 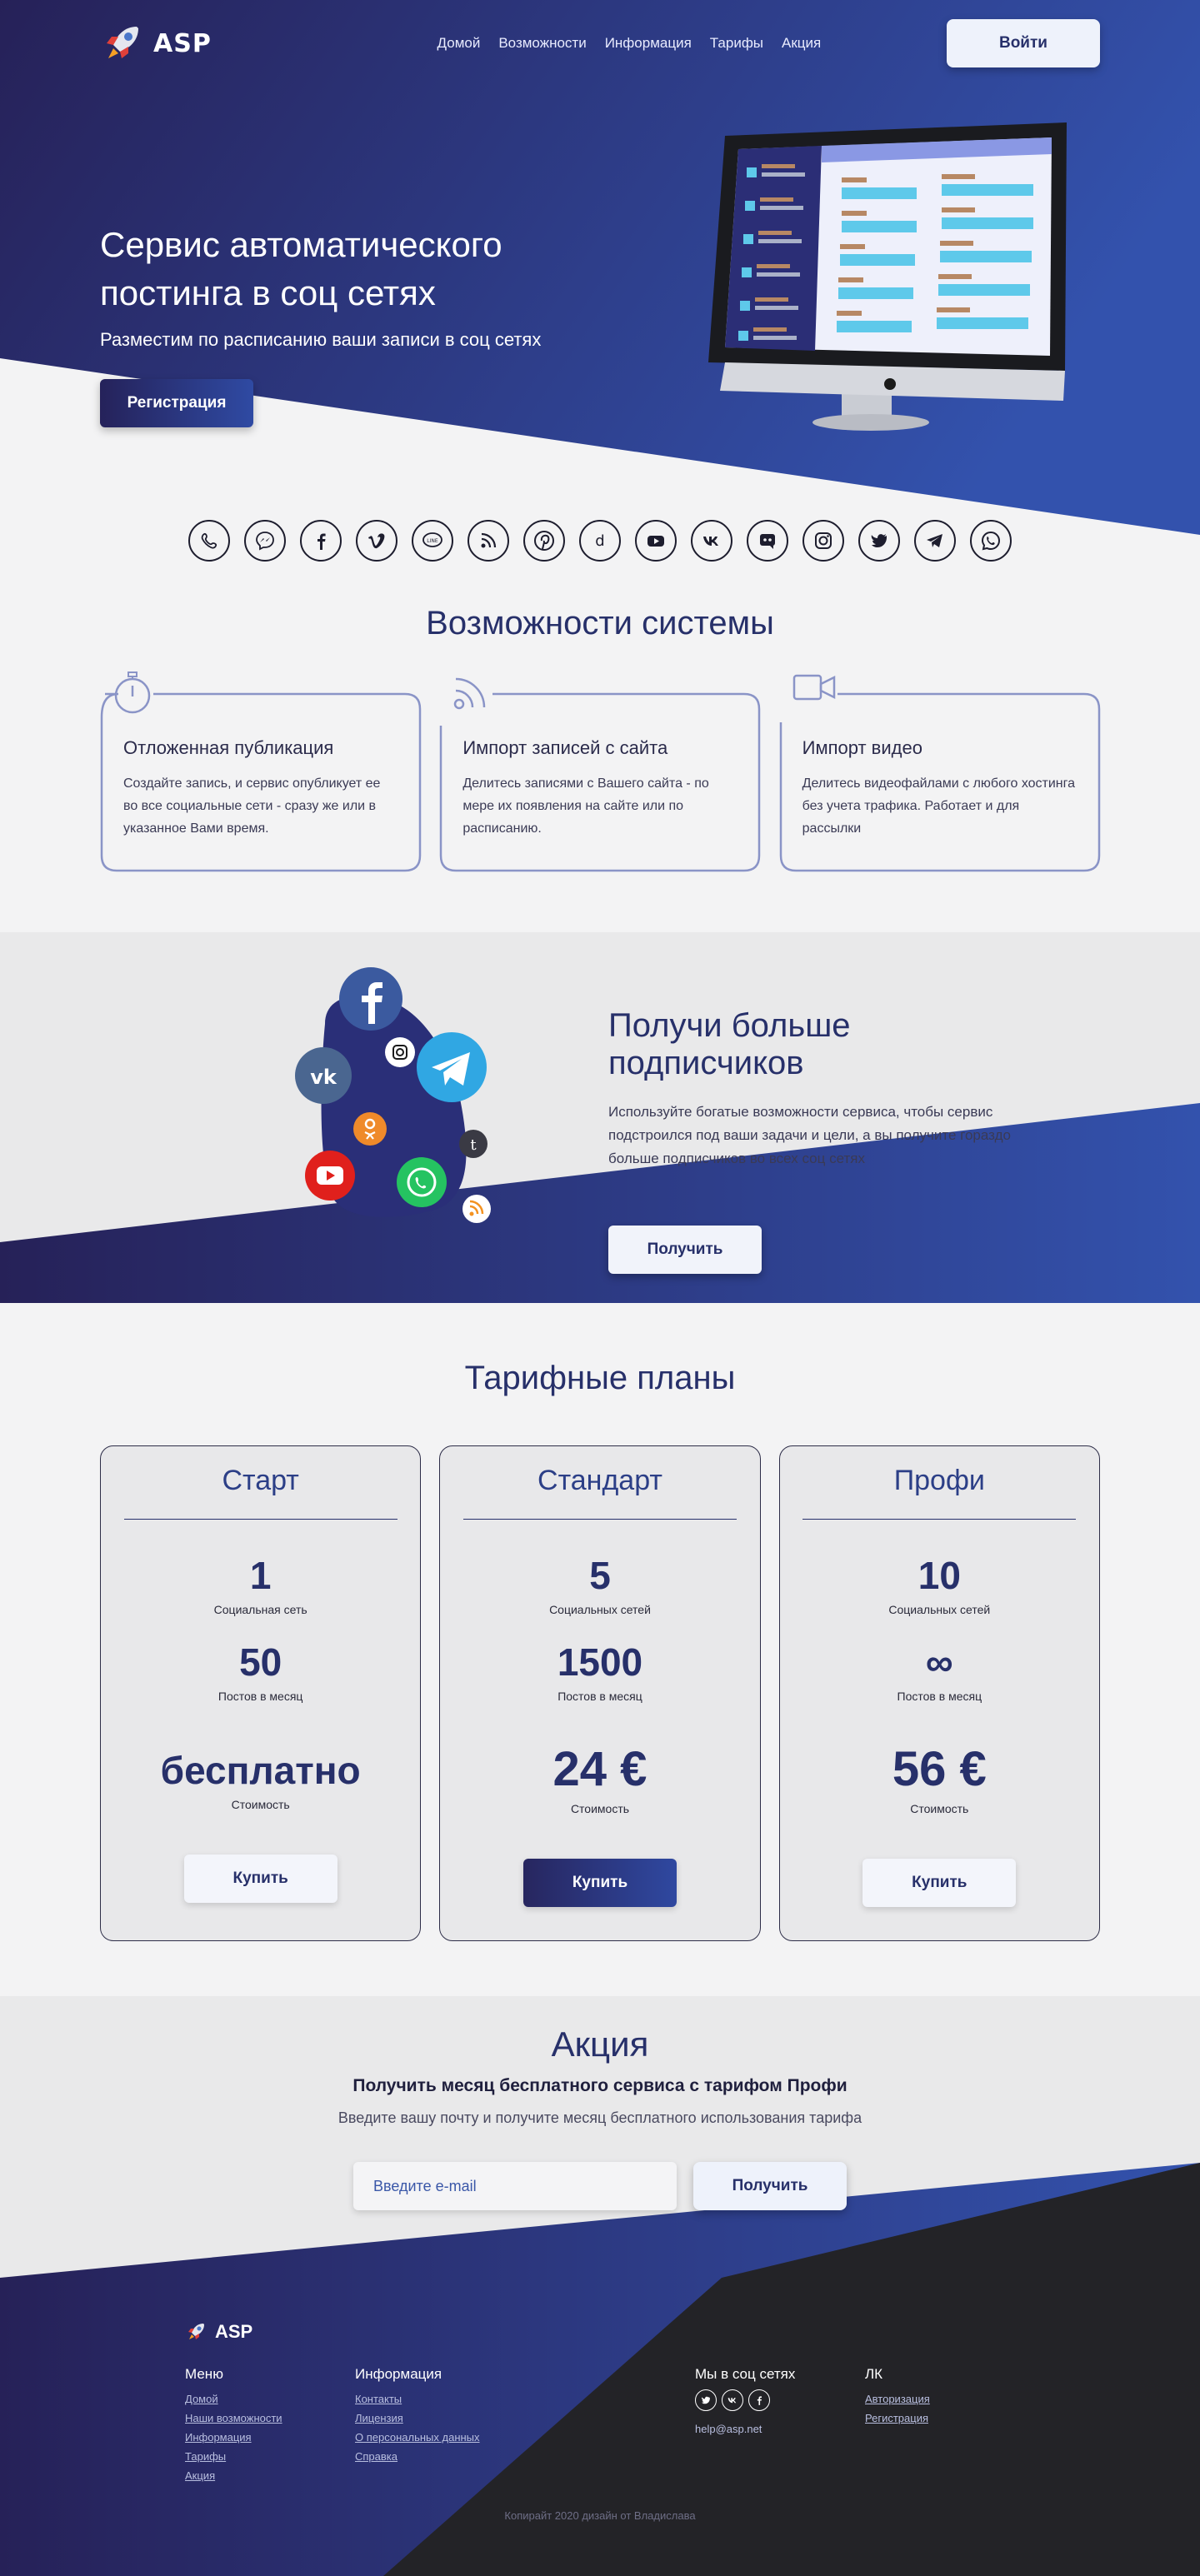 I want to click on plan-price: 56 €, so click(x=939, y=1769).